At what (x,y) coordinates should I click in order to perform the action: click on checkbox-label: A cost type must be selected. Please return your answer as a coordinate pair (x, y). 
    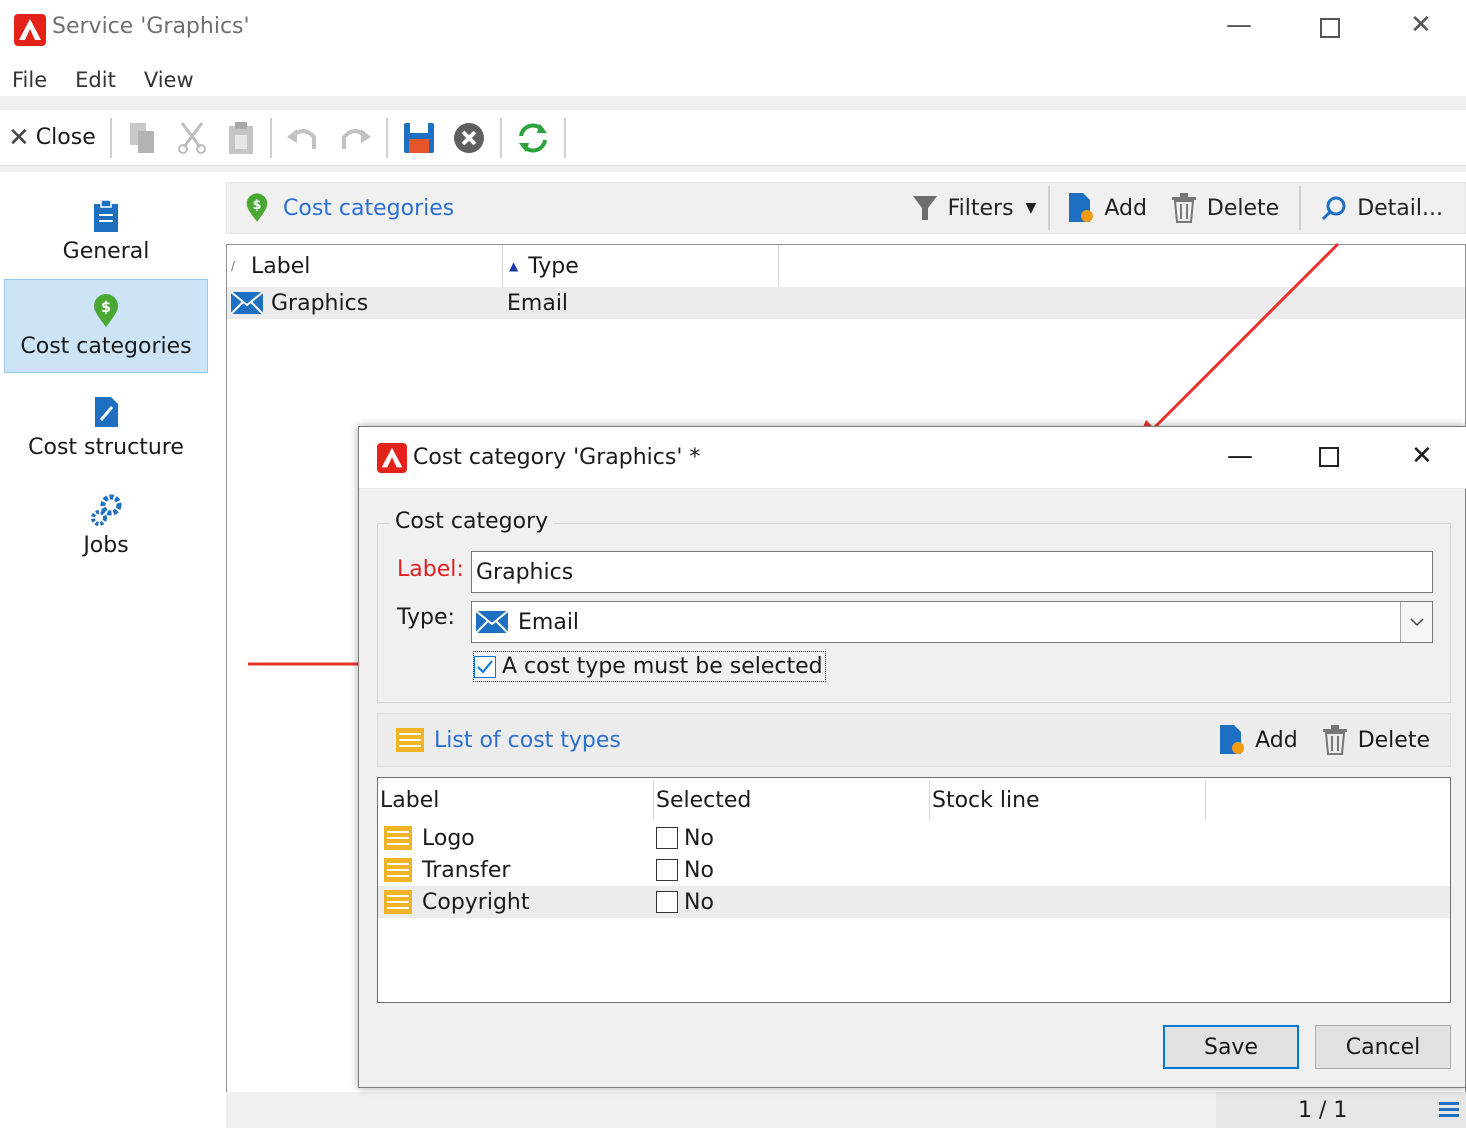
    Looking at the image, I should click on (662, 666).